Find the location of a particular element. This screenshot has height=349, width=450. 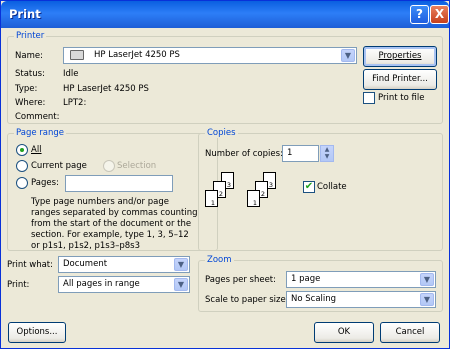

close-button: X is located at coordinates (439, 14).